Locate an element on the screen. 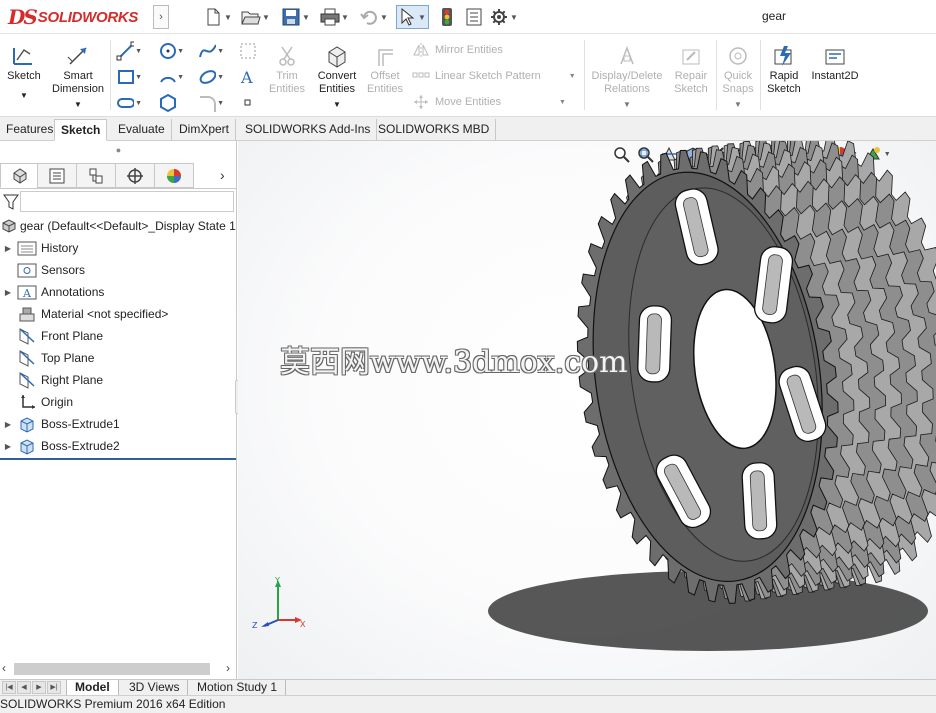  offset-entities-button: Offset Entities is located at coordinates (385, 67).